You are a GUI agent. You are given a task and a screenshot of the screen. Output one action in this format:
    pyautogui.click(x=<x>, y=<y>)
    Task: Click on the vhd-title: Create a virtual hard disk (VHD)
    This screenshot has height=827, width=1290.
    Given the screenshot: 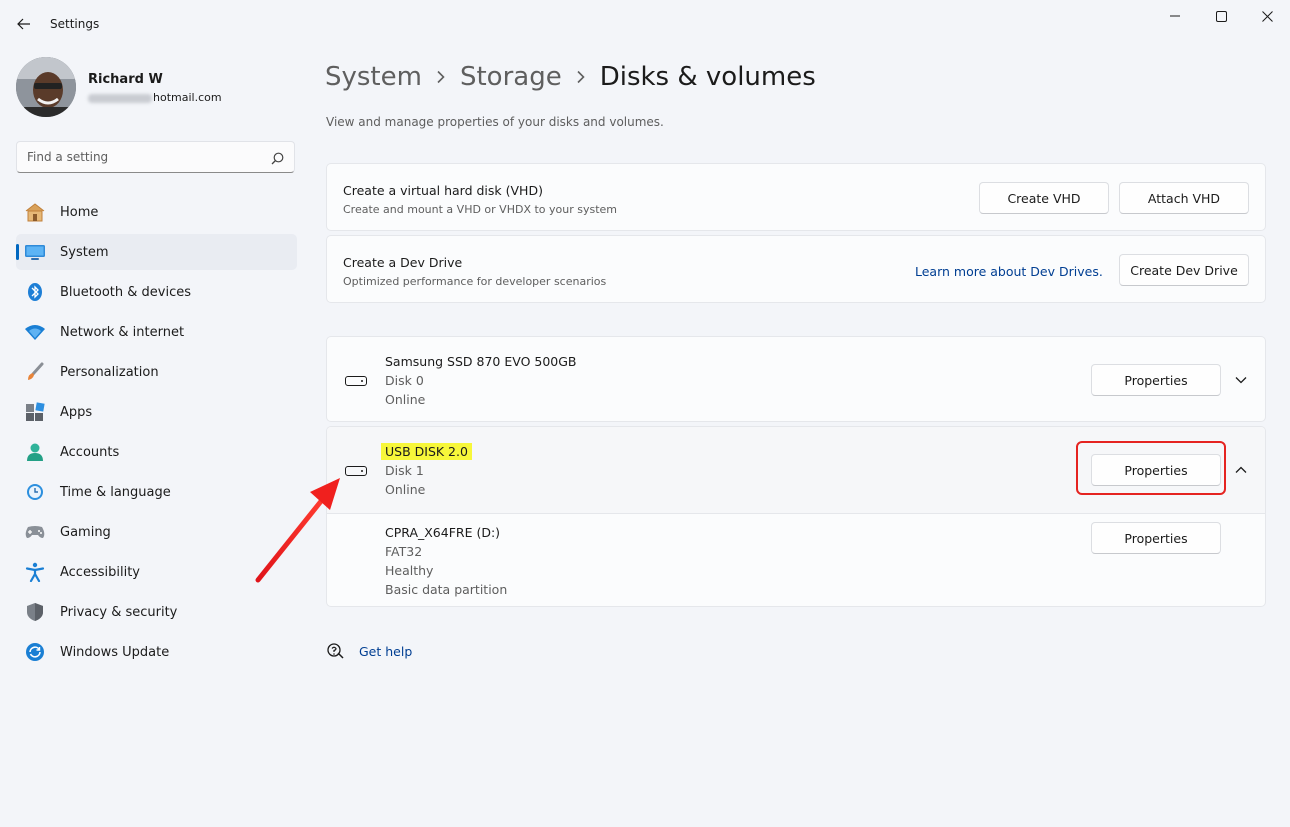 What is the action you would take?
    pyautogui.click(x=443, y=190)
    